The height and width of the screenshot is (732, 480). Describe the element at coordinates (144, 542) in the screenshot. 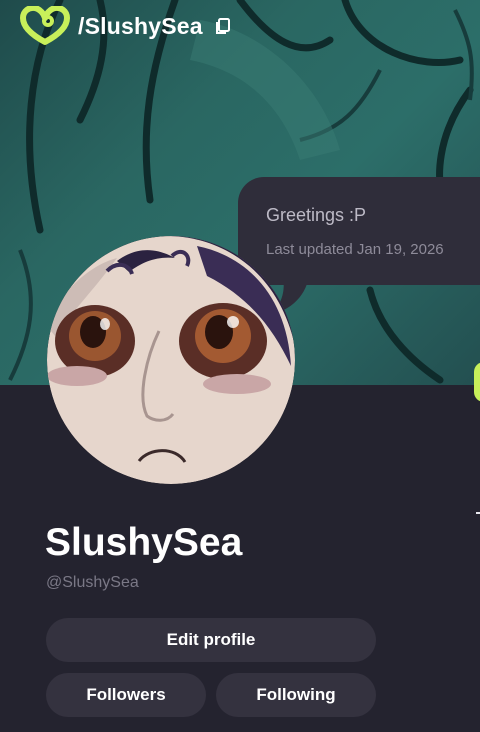

I see `display-name: SlushySea` at that location.